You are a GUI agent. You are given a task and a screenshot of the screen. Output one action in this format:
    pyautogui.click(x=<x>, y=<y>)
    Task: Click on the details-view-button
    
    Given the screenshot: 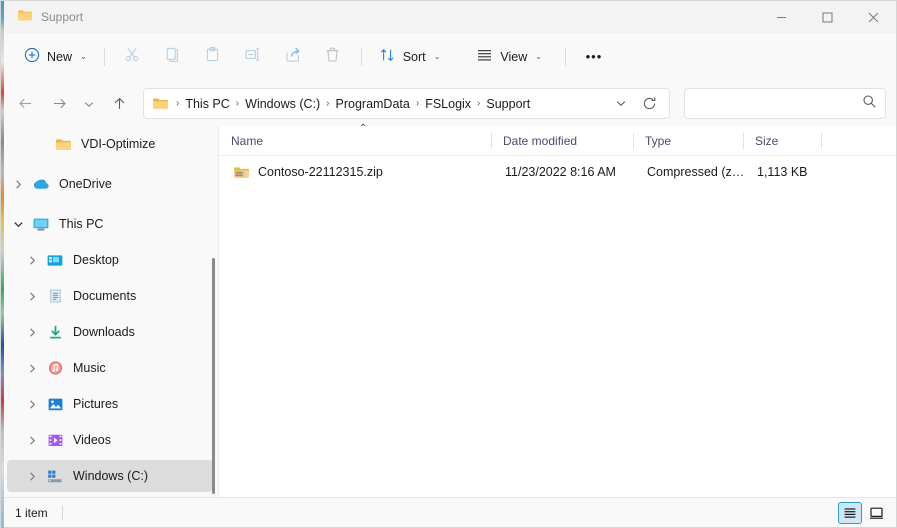 What is the action you would take?
    pyautogui.click(x=850, y=512)
    